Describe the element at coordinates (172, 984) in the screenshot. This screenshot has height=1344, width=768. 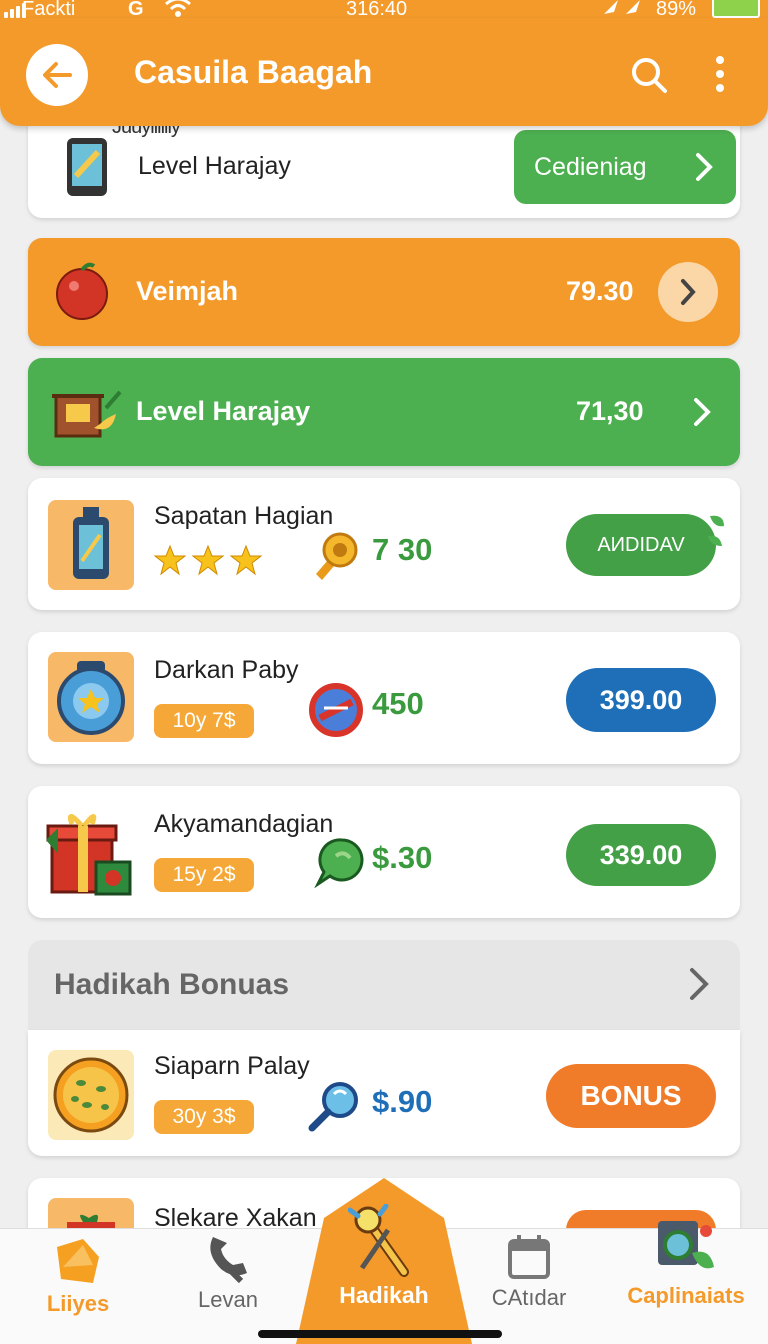
I see `bonus-section-title: Hadikah Bonuas` at that location.